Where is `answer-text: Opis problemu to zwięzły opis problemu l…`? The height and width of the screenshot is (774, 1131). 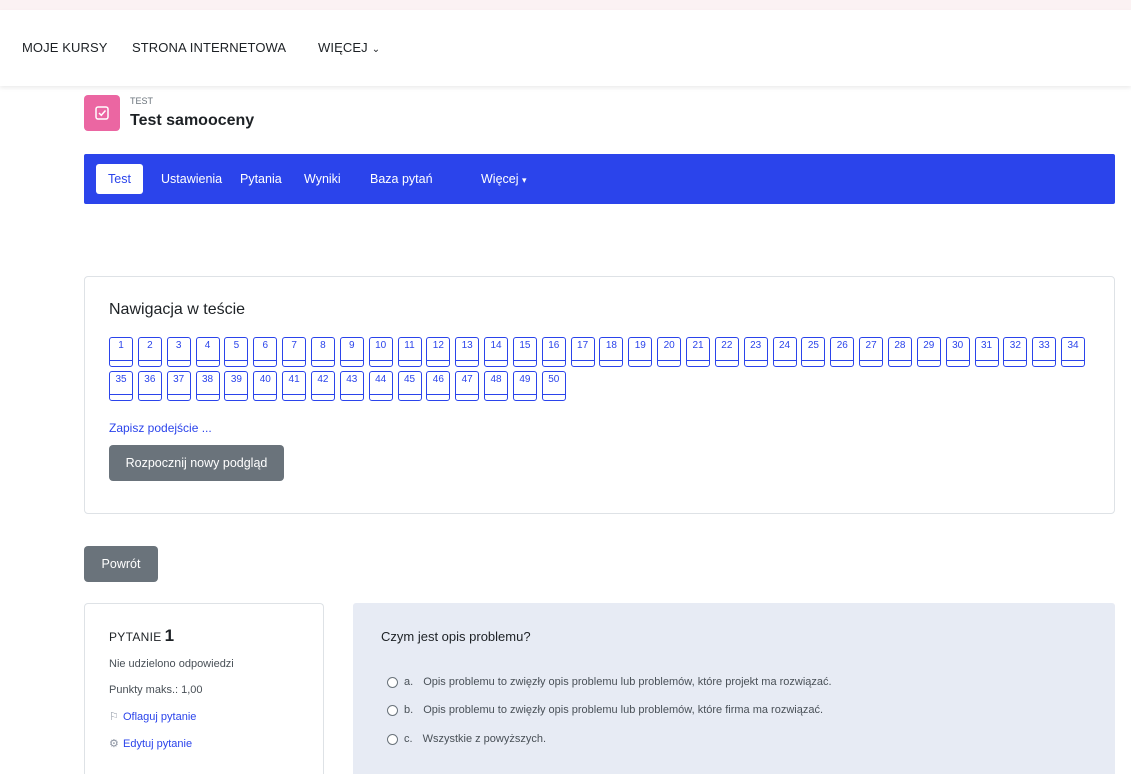
answer-text: Opis problemu to zwięzły opis problemu l… is located at coordinates (623, 710).